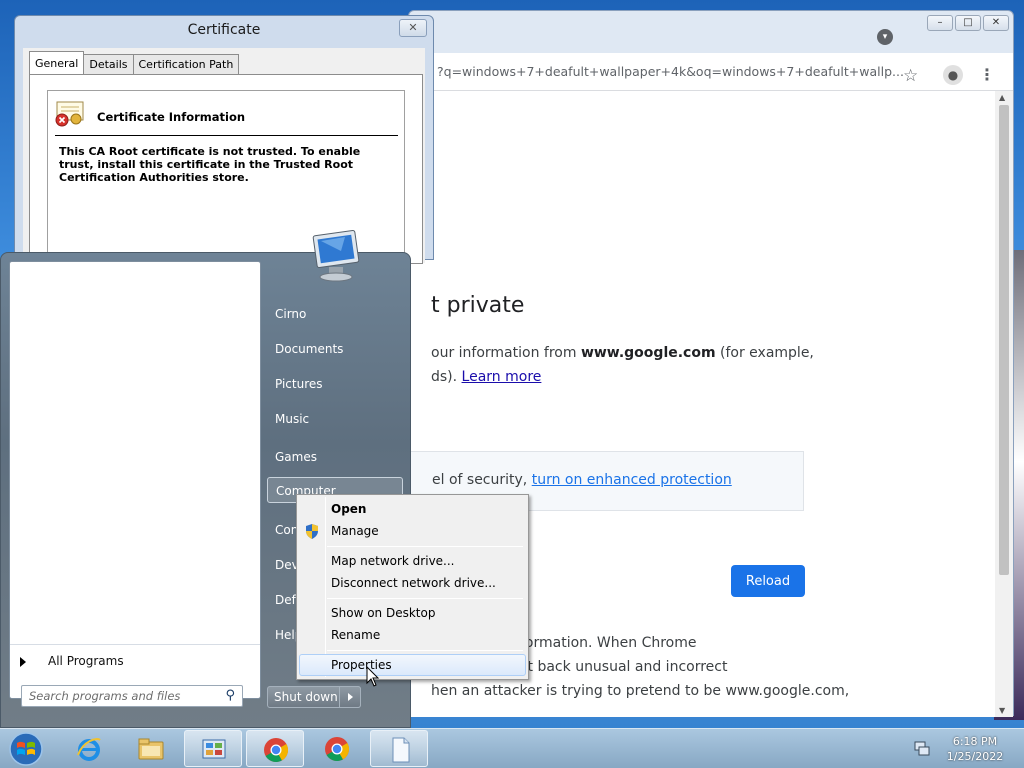  I want to click on internet-explorer-icon, so click(89, 749).